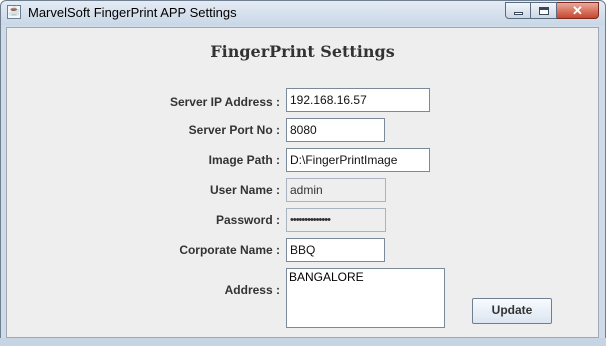 The width and height of the screenshot is (606, 346). I want to click on server-ip-input: 192.168.16.57, so click(358, 100).